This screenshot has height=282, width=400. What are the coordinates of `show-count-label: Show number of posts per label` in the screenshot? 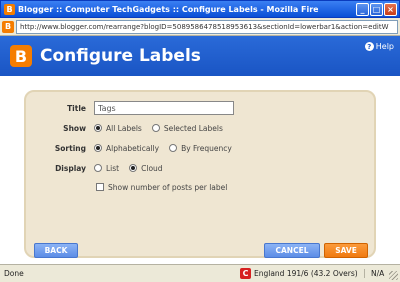 It's located at (168, 187).